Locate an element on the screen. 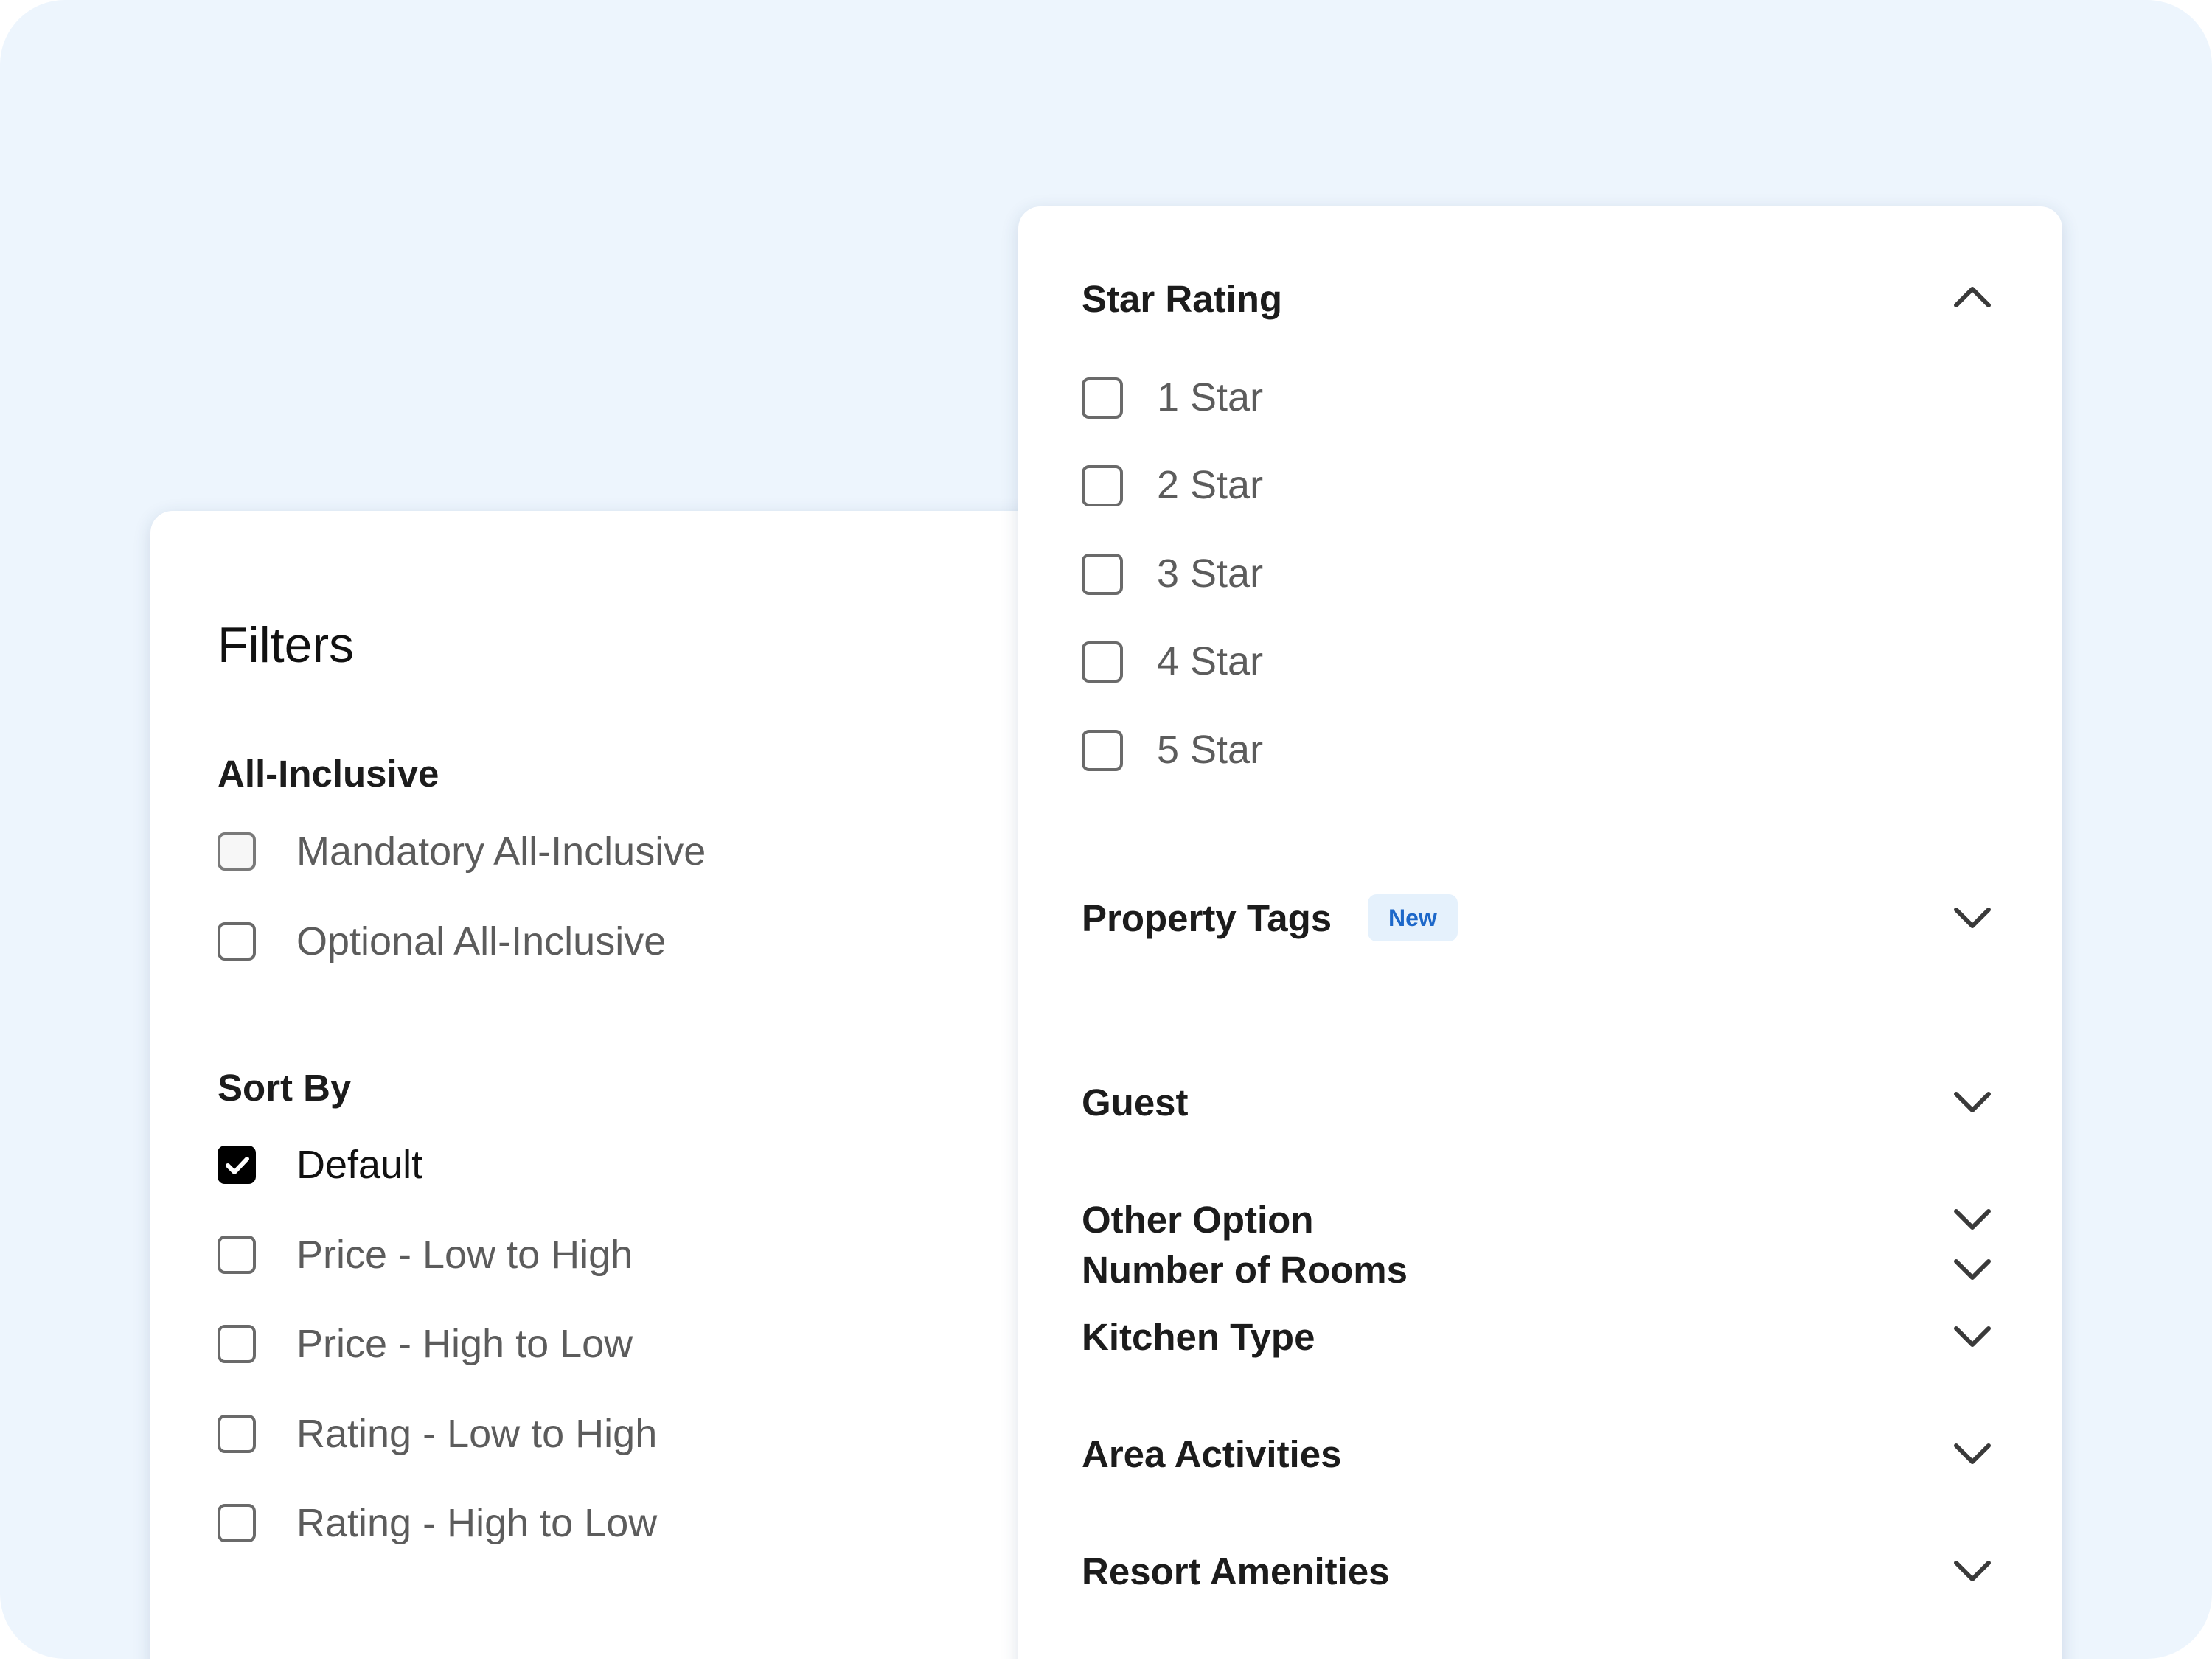 The width and height of the screenshot is (2212, 1672). checkbox-label: 3 Star is located at coordinates (1210, 573).